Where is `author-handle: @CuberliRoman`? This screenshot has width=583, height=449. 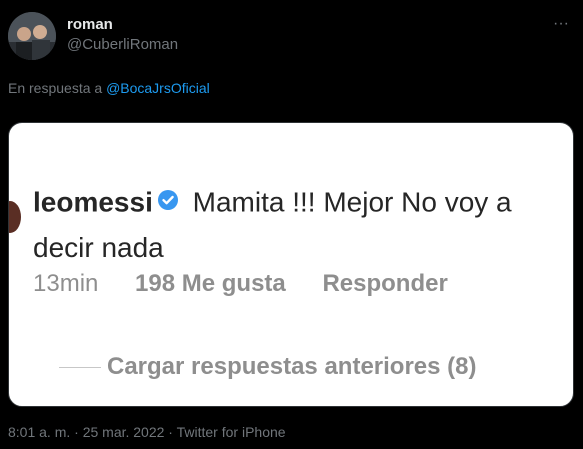 author-handle: @CuberliRoman is located at coordinates (122, 44).